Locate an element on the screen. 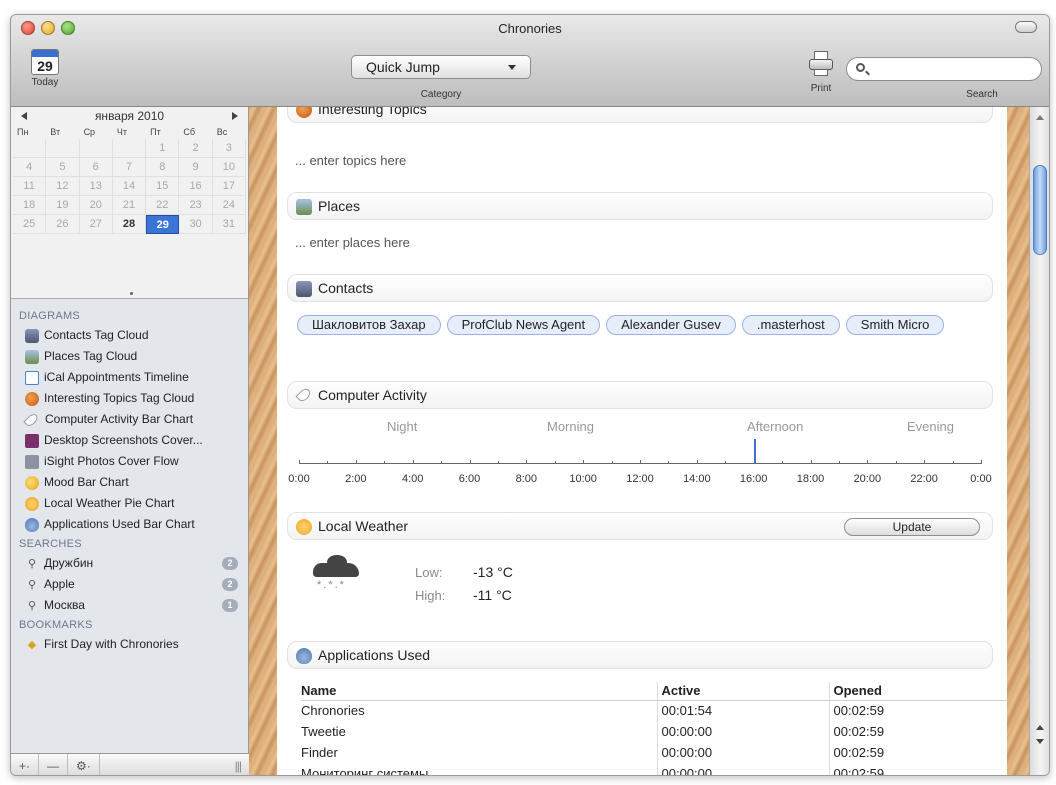 This screenshot has height=785, width=1056. calendar-day: 13 is located at coordinates (96, 186).